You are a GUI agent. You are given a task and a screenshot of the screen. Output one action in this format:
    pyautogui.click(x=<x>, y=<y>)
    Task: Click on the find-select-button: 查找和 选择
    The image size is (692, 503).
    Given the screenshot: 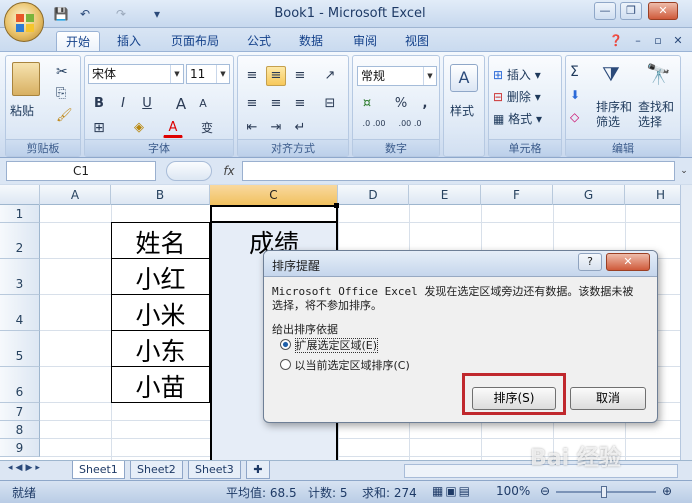 What is the action you would take?
    pyautogui.click(x=656, y=115)
    